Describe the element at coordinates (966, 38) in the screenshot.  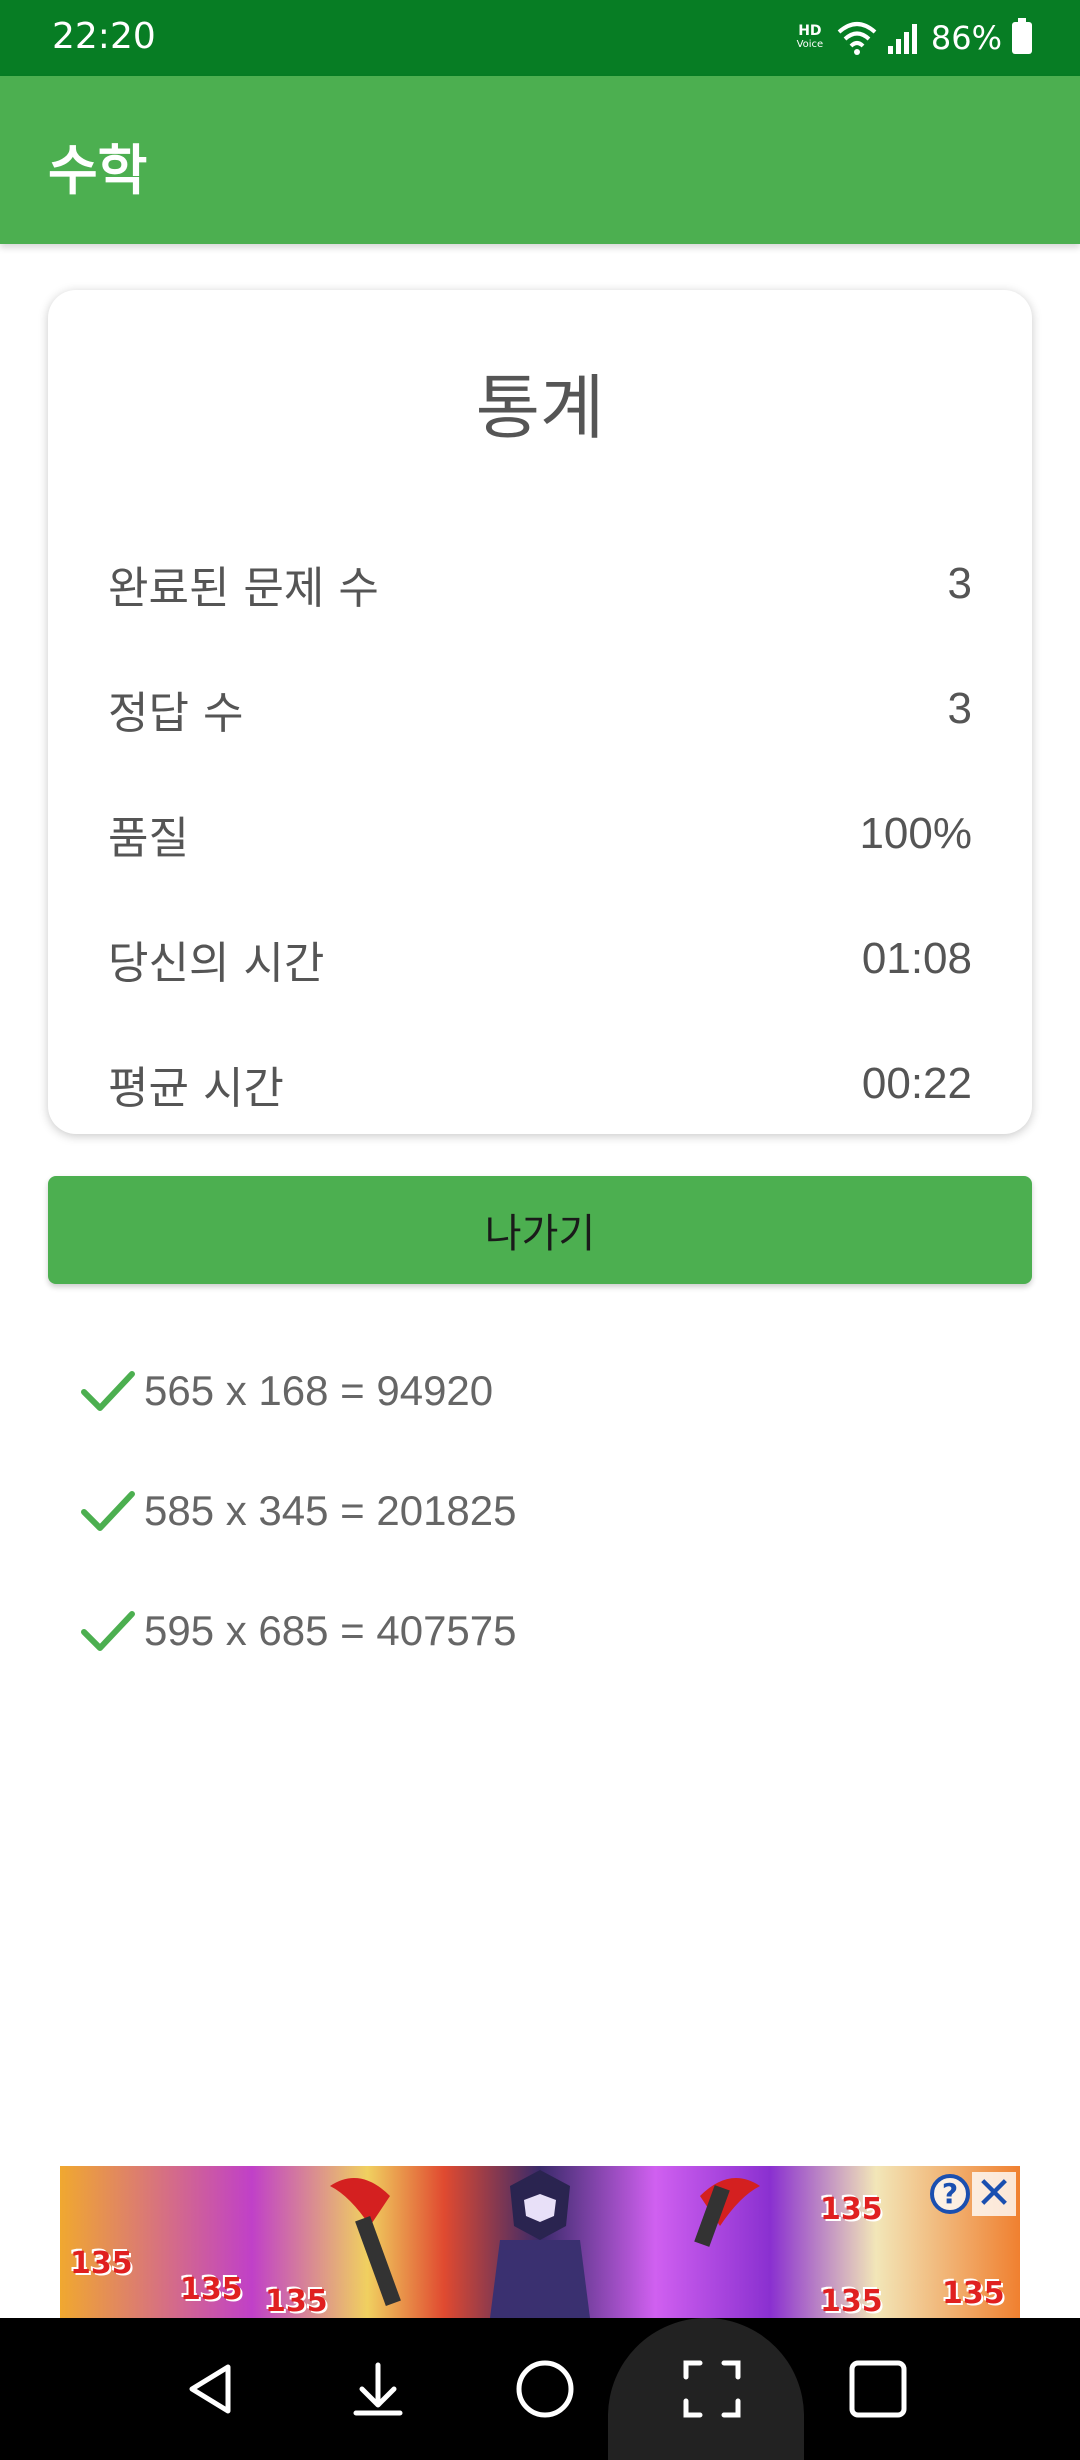
I see `battery-level: 86%` at that location.